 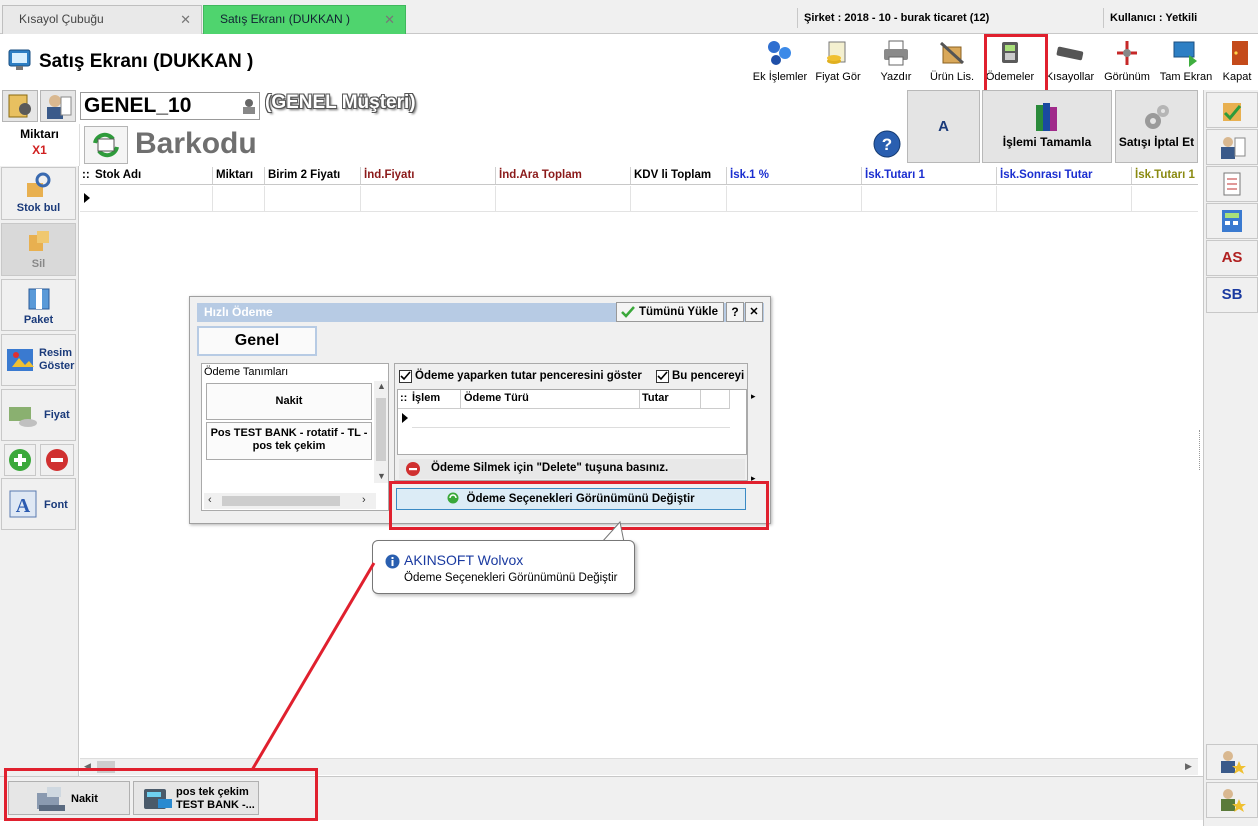 I want to click on payment-entry-row, so click(x=571, y=418).